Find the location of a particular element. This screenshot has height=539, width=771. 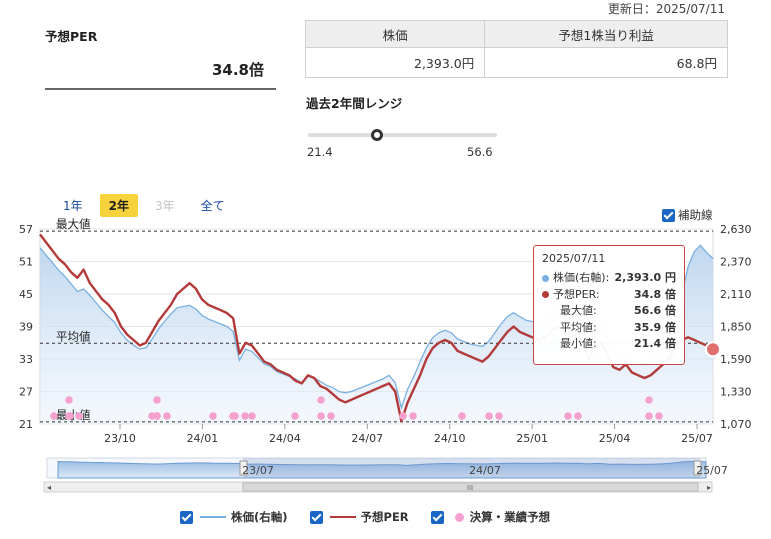

right-axis-tick: 1,330 is located at coordinates (736, 392).